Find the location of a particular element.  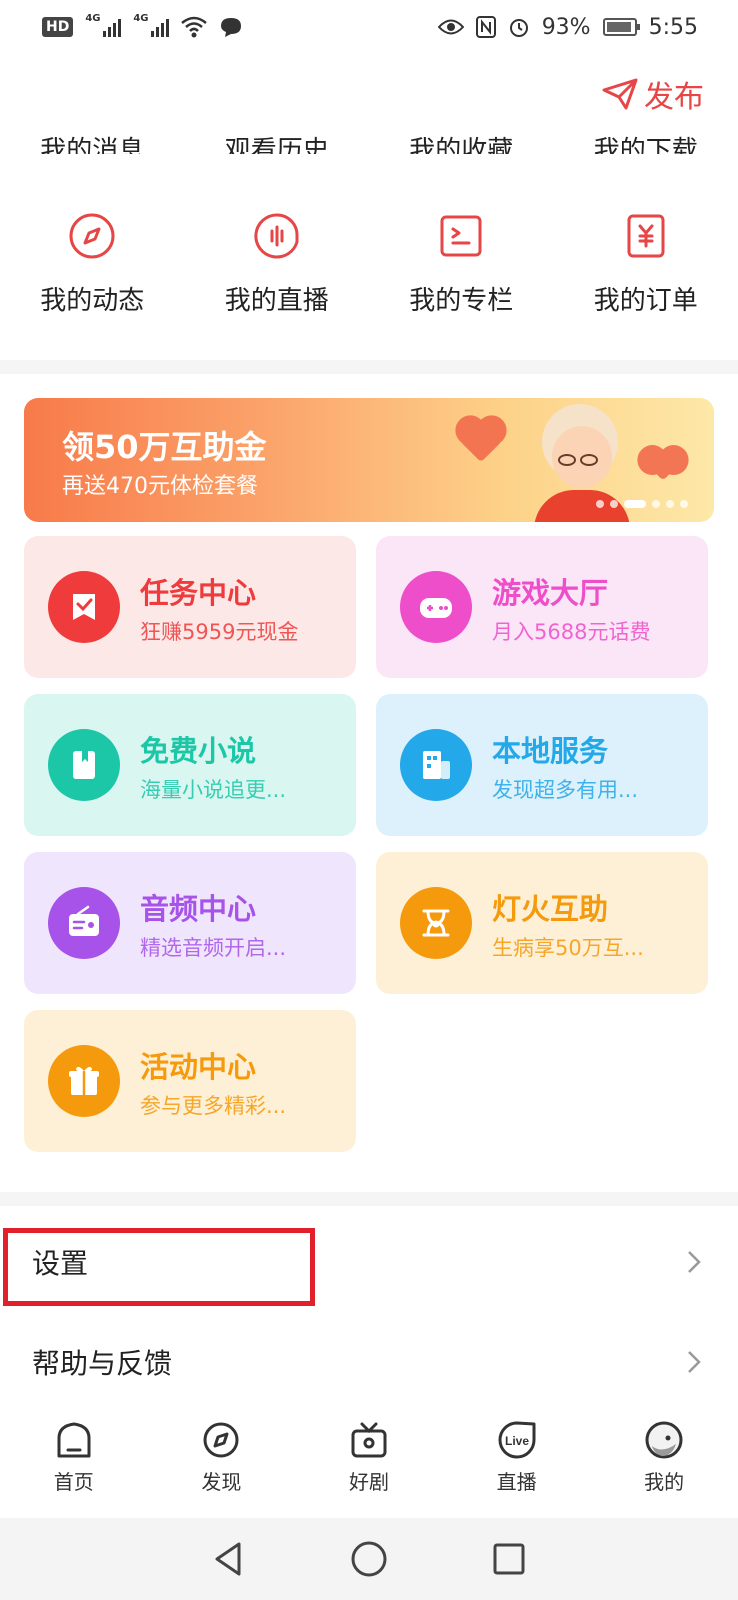

signal-icon-sim1: 4G is located at coordinates (103, 25).